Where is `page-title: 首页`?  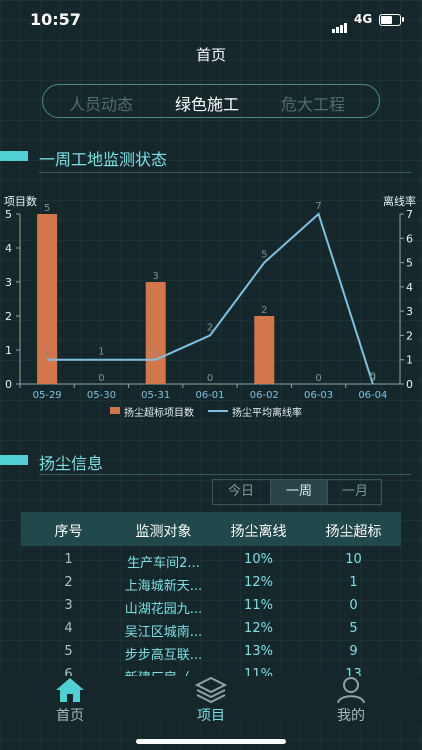
page-title: 首页 is located at coordinates (210, 55).